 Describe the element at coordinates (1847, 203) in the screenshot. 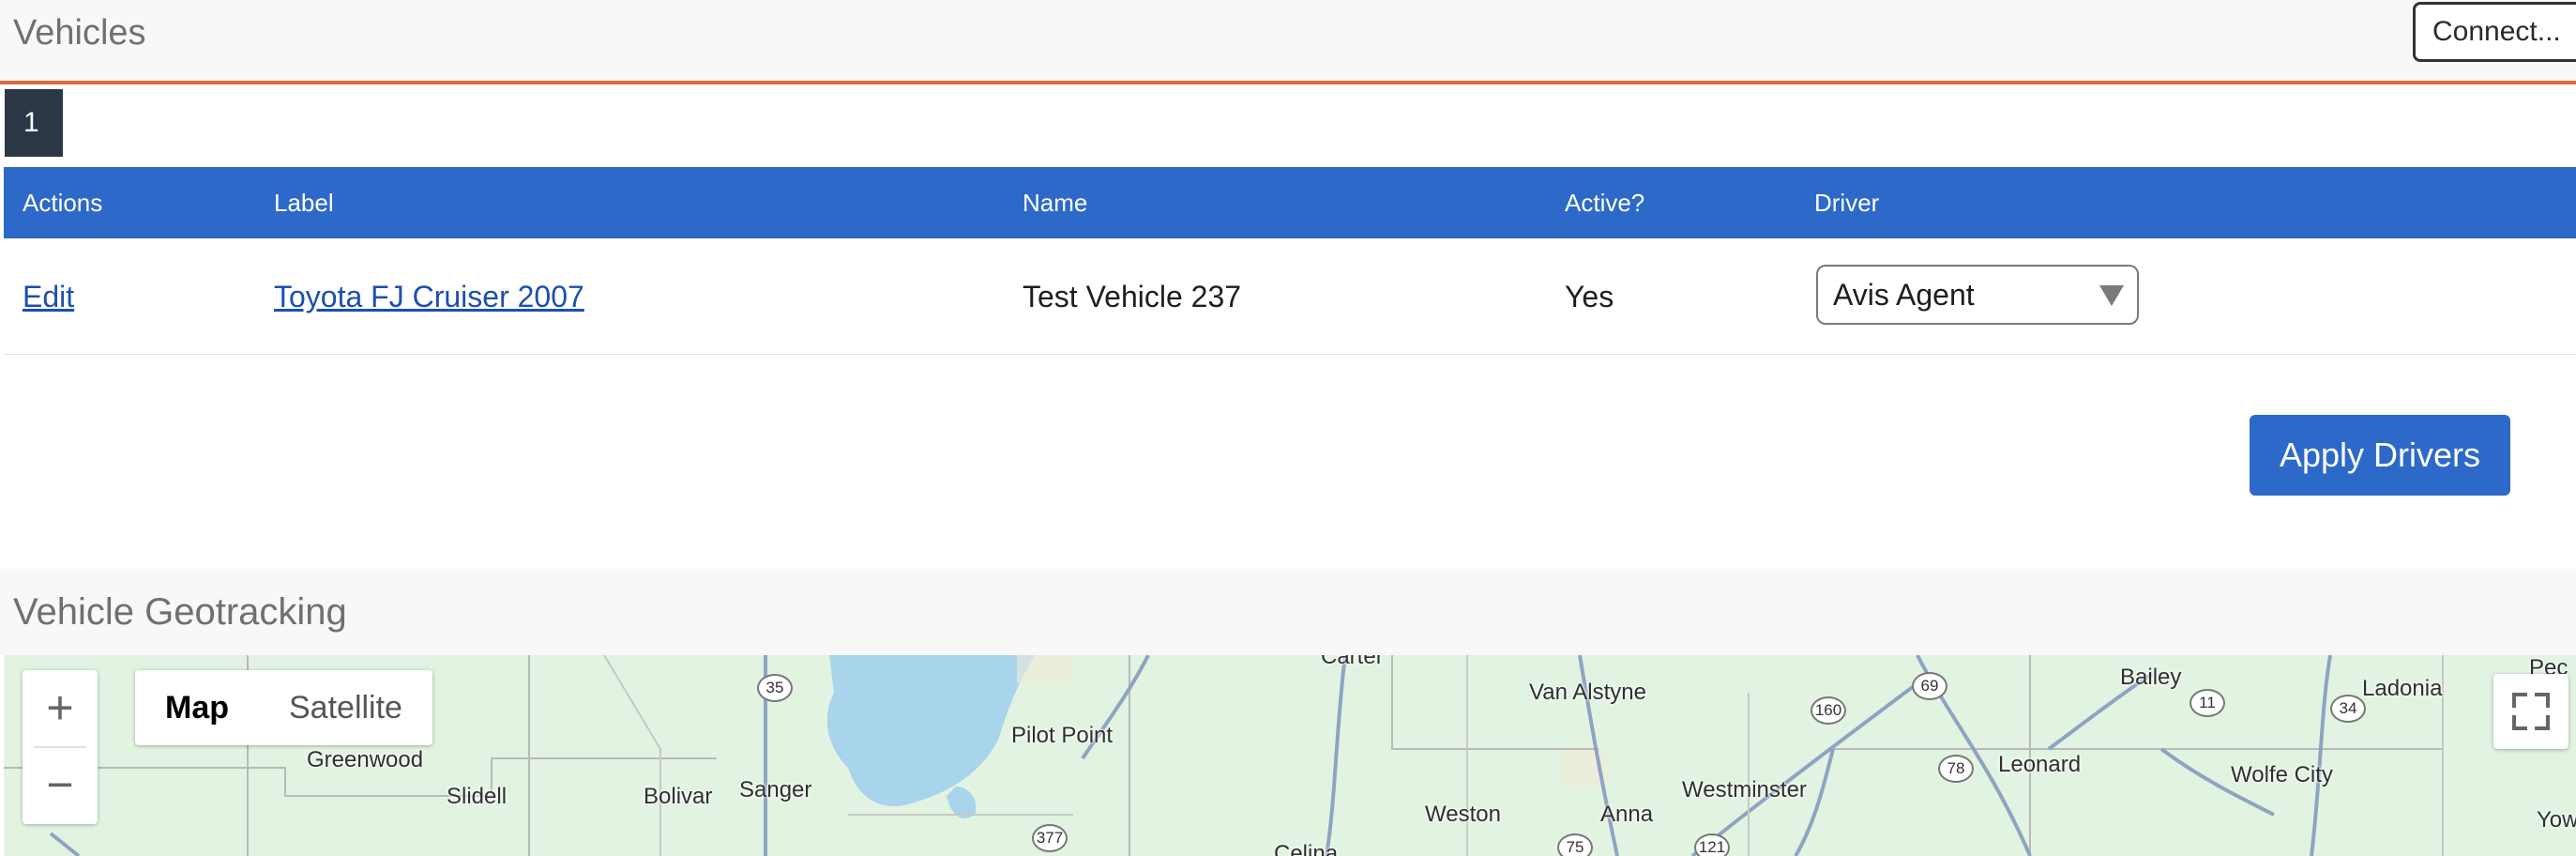

I see `column-header-driver: Driver` at that location.